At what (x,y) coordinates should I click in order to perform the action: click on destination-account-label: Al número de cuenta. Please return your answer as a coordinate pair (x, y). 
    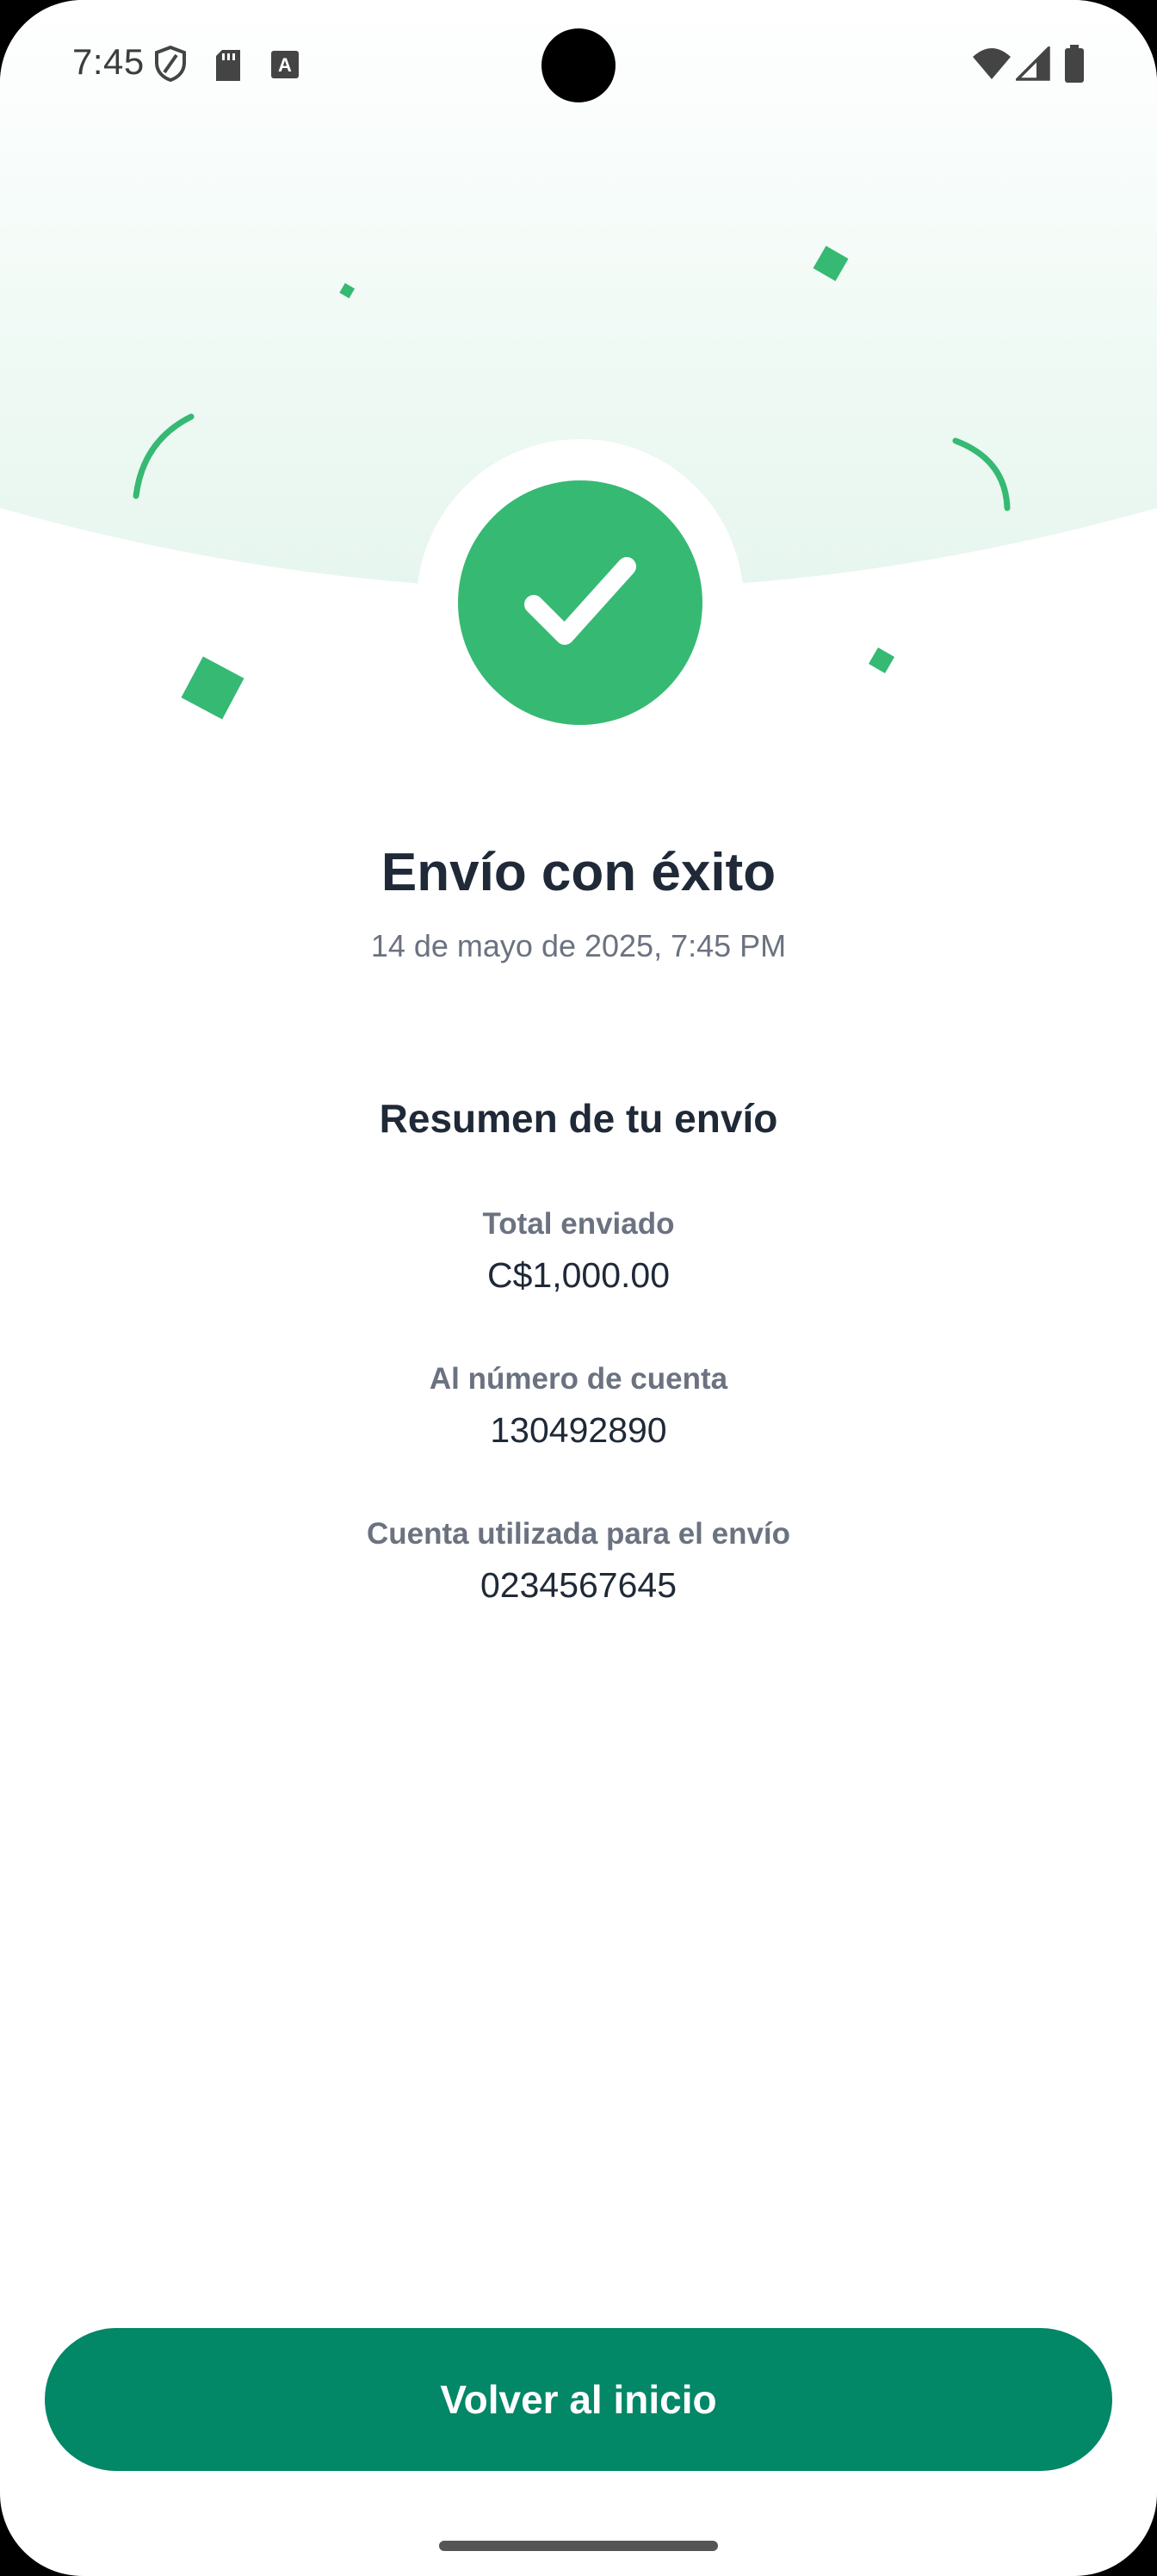
    Looking at the image, I should click on (579, 1379).